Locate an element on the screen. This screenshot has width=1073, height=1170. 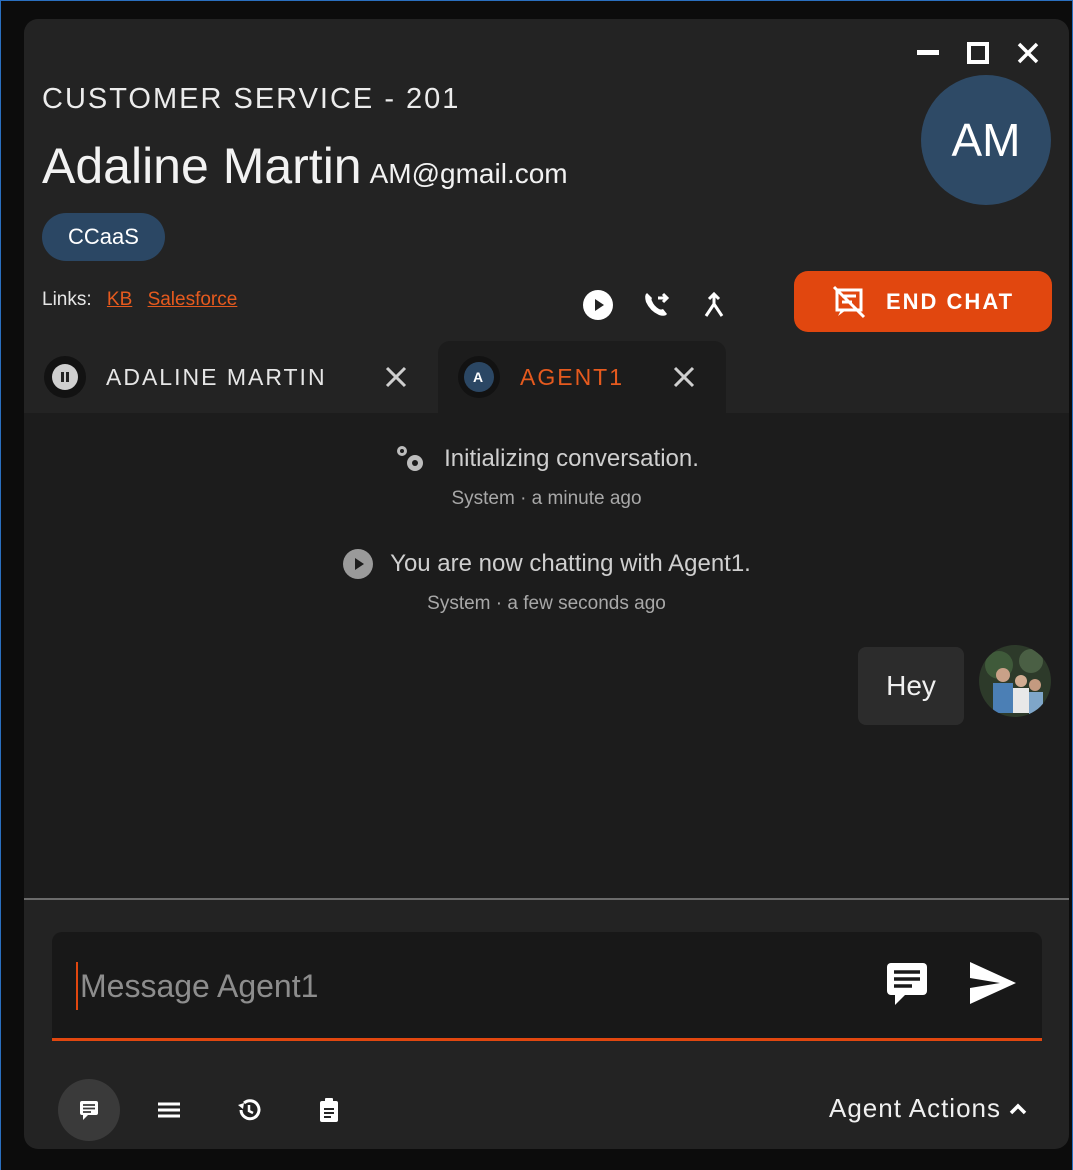
gears-icon is located at coordinates (410, 458).